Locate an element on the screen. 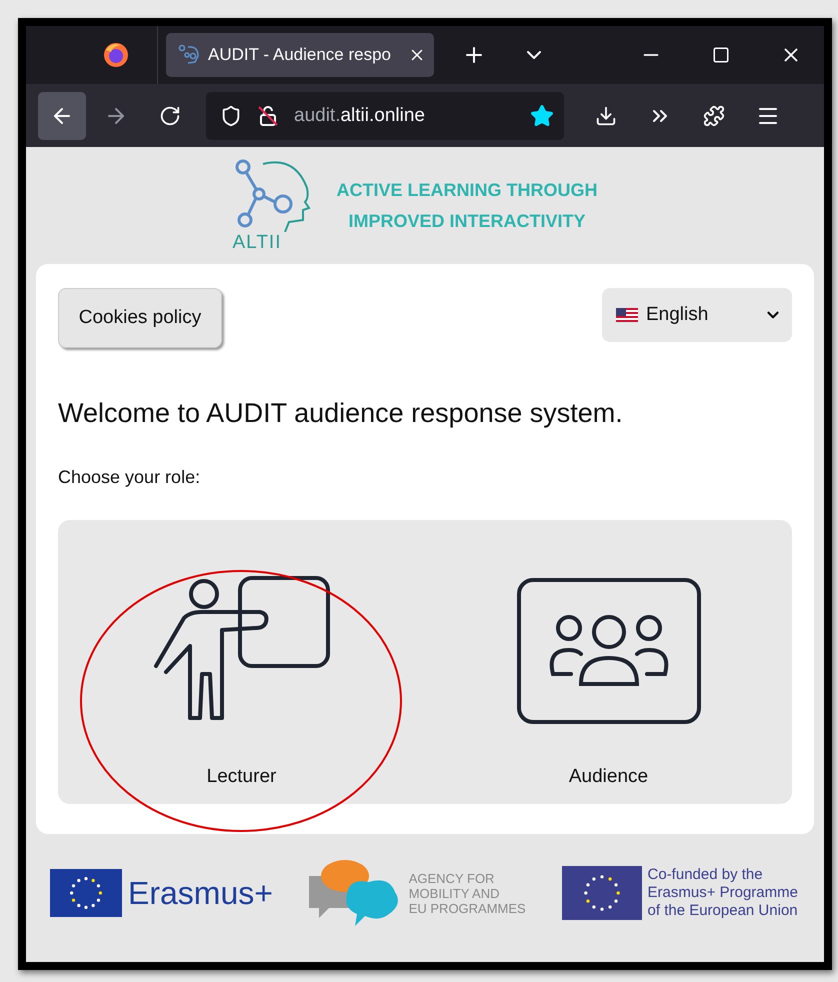  puzzle-icon is located at coordinates (714, 115).